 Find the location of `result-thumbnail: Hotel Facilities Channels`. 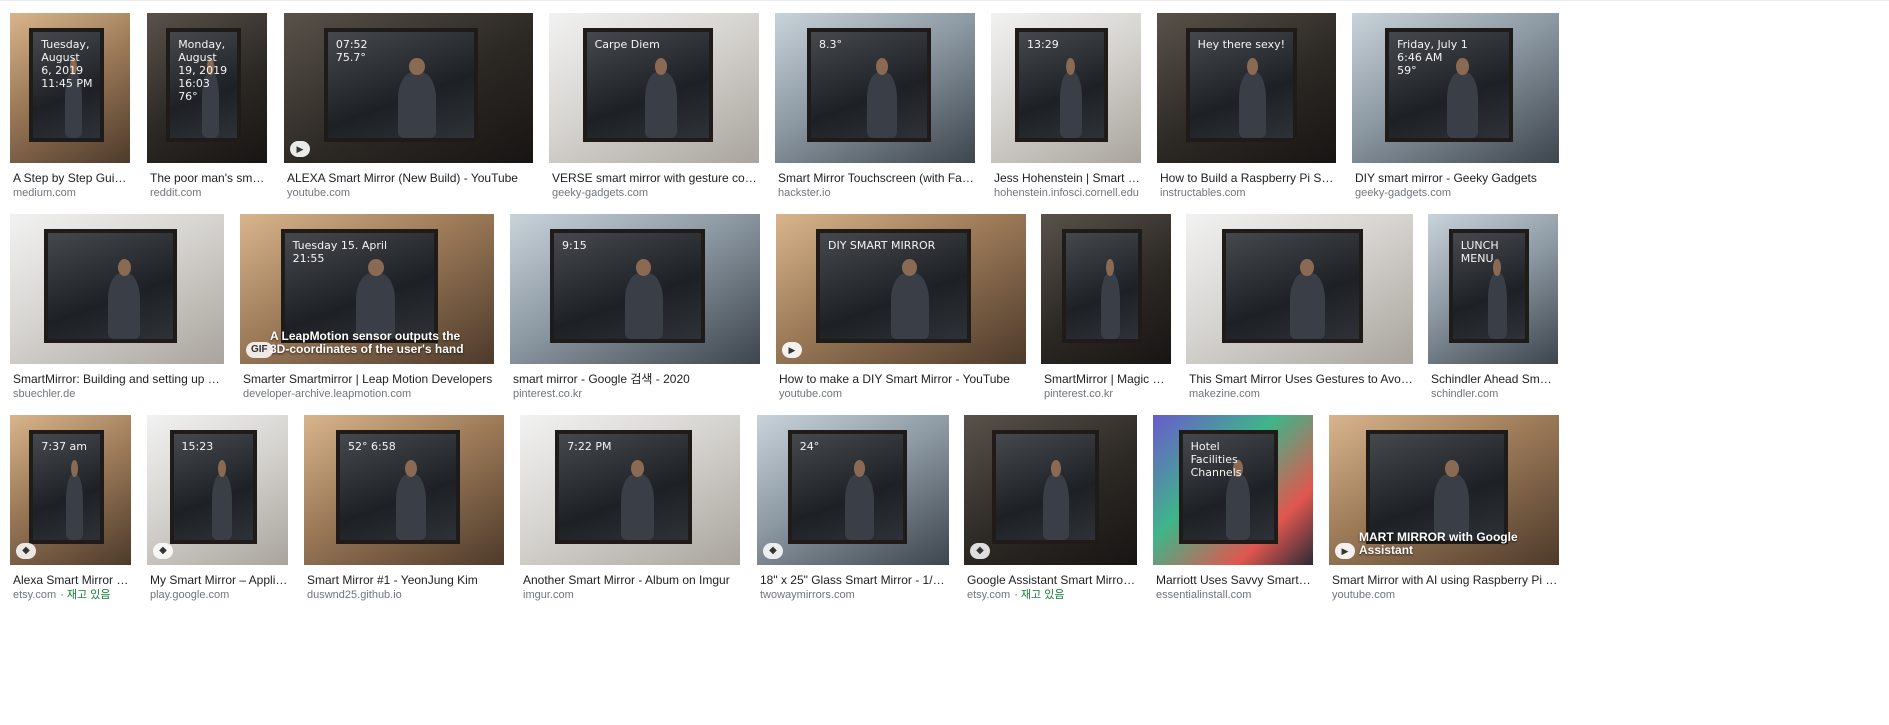

result-thumbnail: Hotel Facilities Channels is located at coordinates (1233, 490).